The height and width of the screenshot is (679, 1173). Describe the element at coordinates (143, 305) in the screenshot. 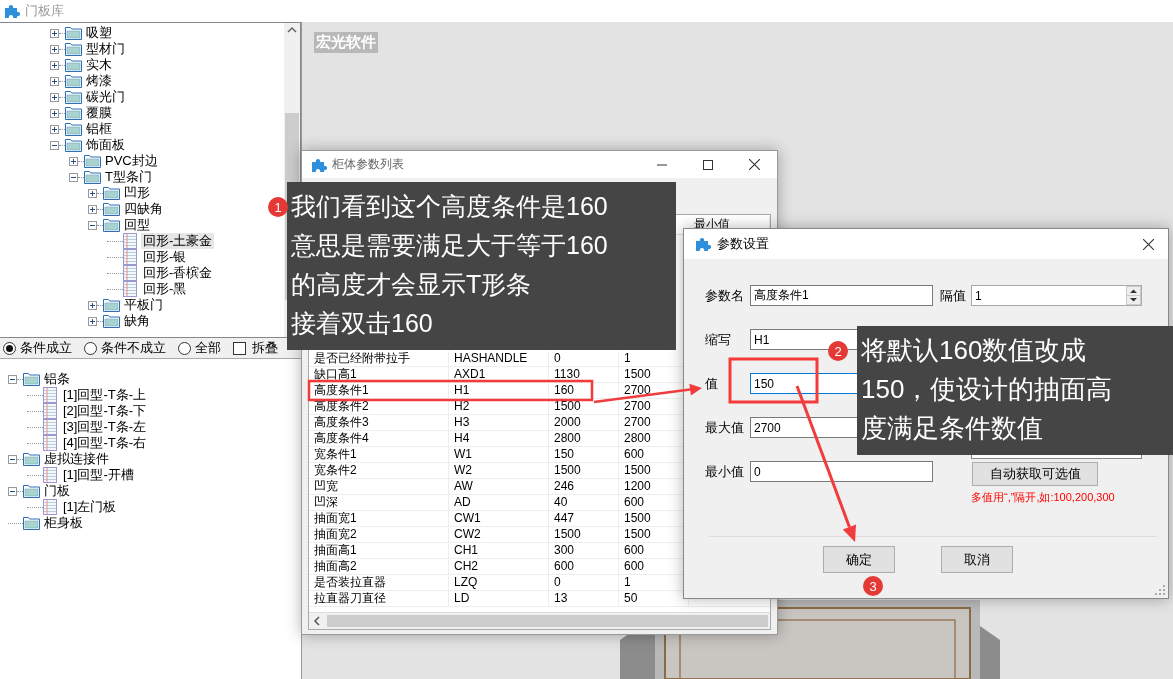

I see `tree-item: 平板门` at that location.